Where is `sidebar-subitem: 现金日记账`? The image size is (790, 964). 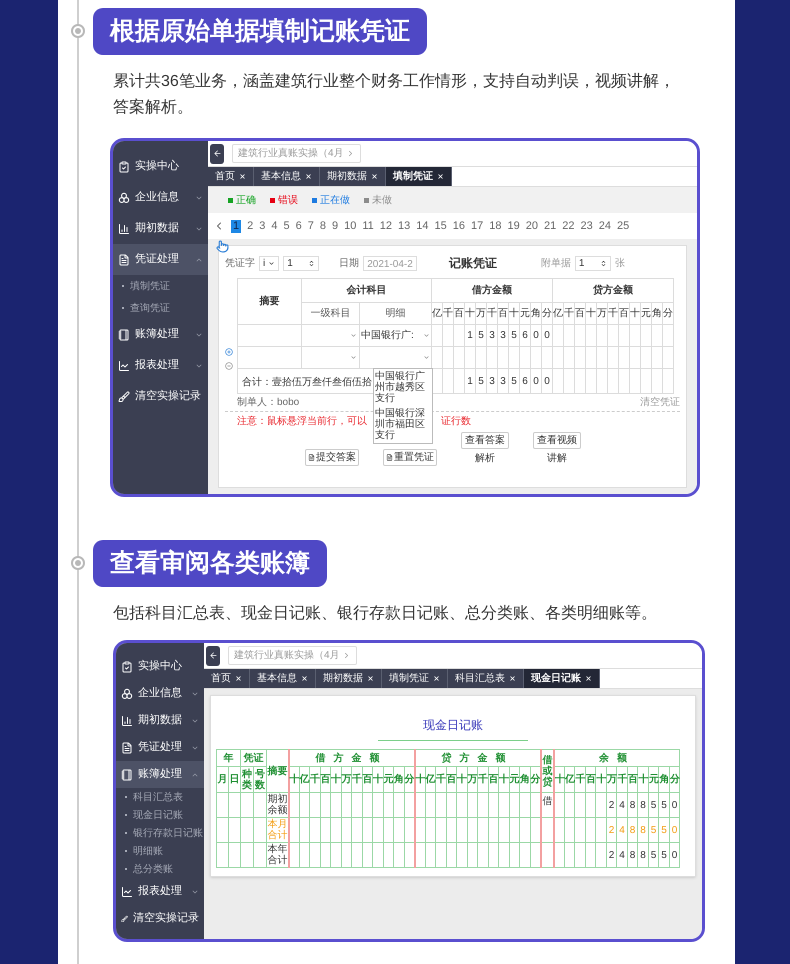
sidebar-subitem: 现金日记账 is located at coordinates (160, 815).